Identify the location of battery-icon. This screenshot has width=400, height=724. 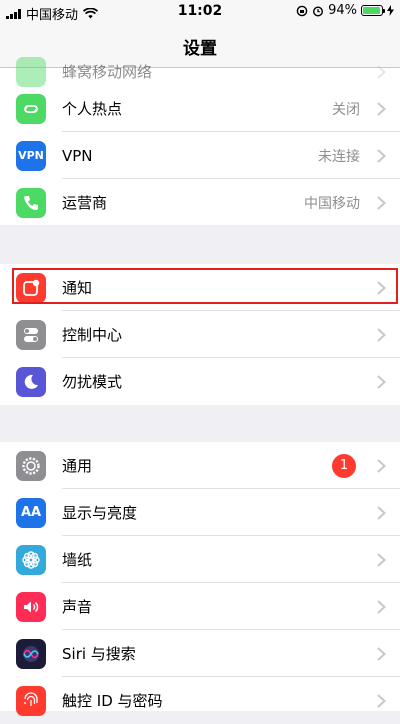
(373, 10).